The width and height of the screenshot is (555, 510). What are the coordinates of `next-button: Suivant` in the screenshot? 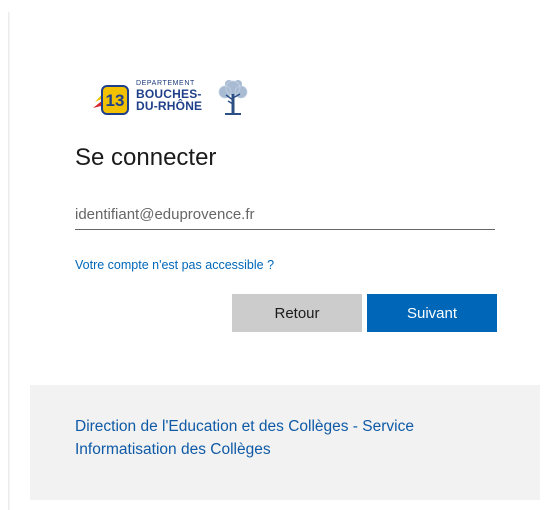 It's located at (432, 313).